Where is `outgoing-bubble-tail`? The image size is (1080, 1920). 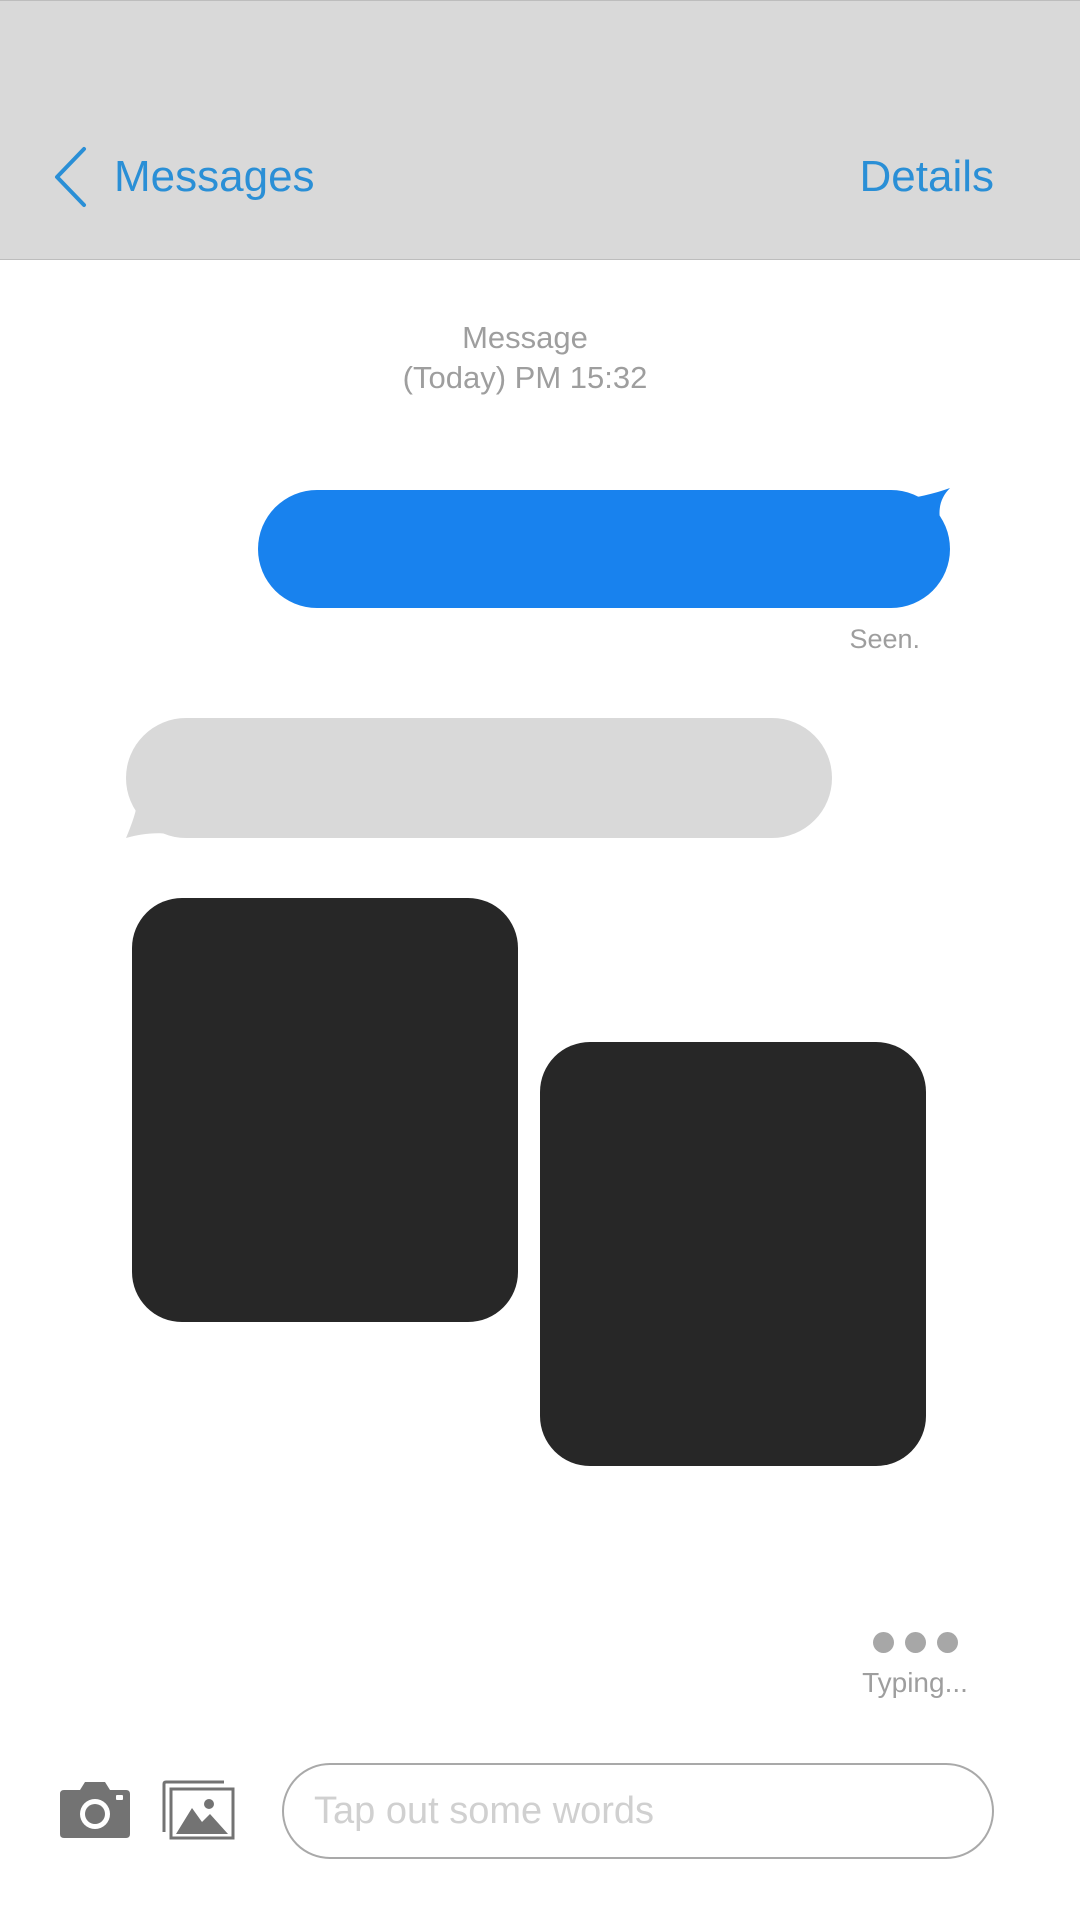 outgoing-bubble-tail is located at coordinates (925, 504).